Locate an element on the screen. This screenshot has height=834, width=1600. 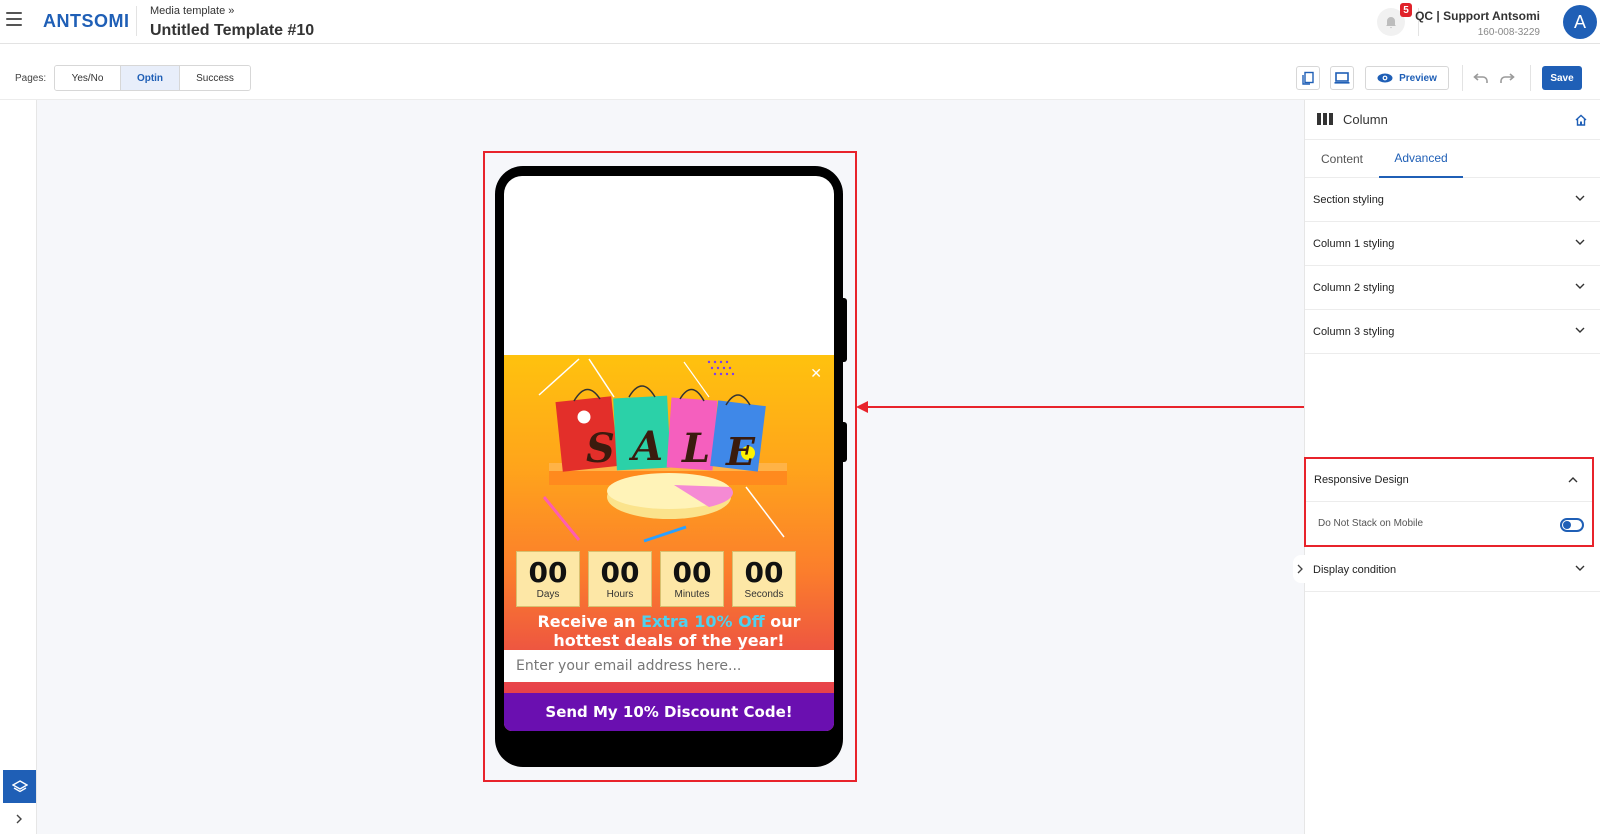
accordion-label: Responsive Design is located at coordinates (1361, 480).